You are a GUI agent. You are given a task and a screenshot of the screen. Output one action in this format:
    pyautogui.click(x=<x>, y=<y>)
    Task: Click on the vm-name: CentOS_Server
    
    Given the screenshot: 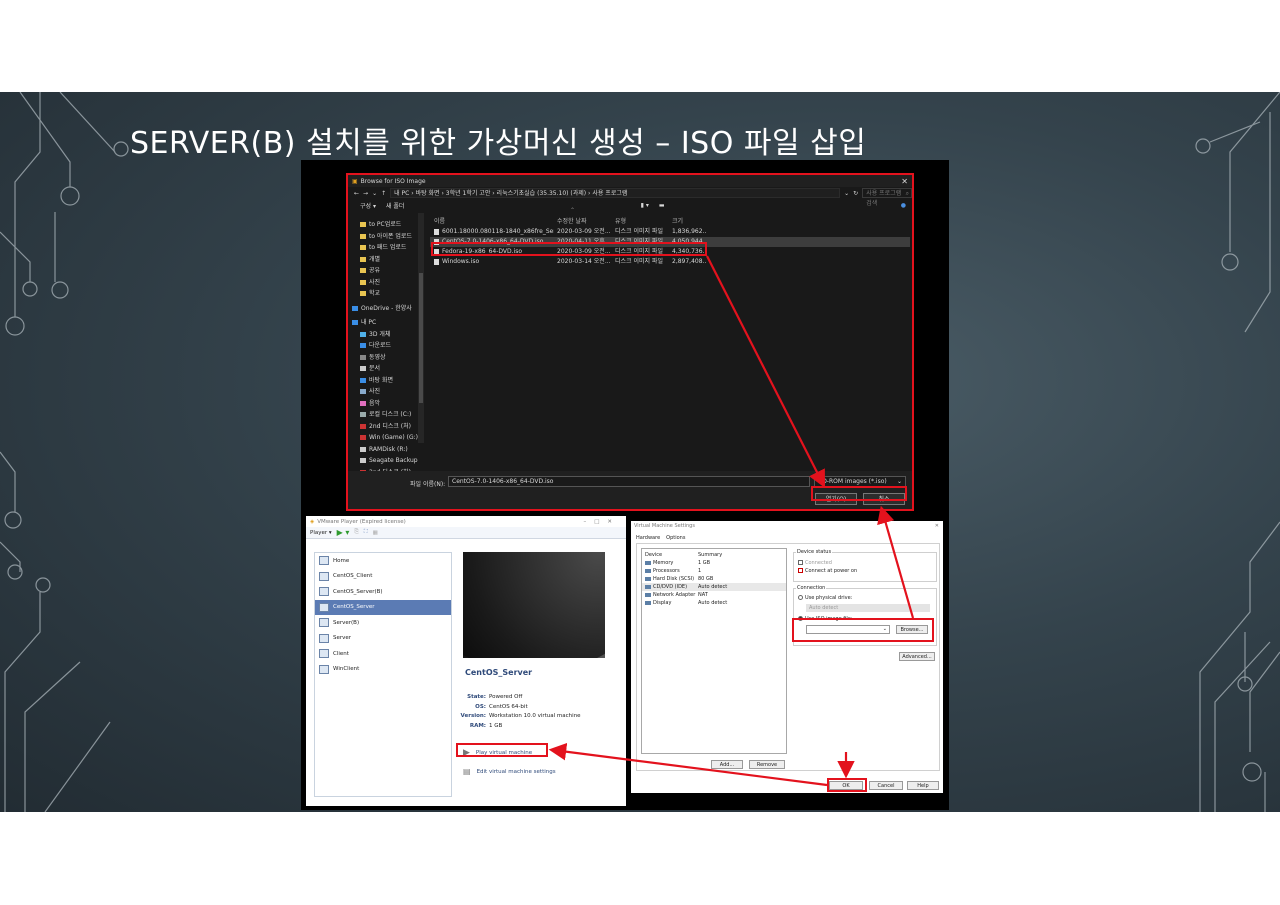 What is the action you would take?
    pyautogui.click(x=499, y=672)
    